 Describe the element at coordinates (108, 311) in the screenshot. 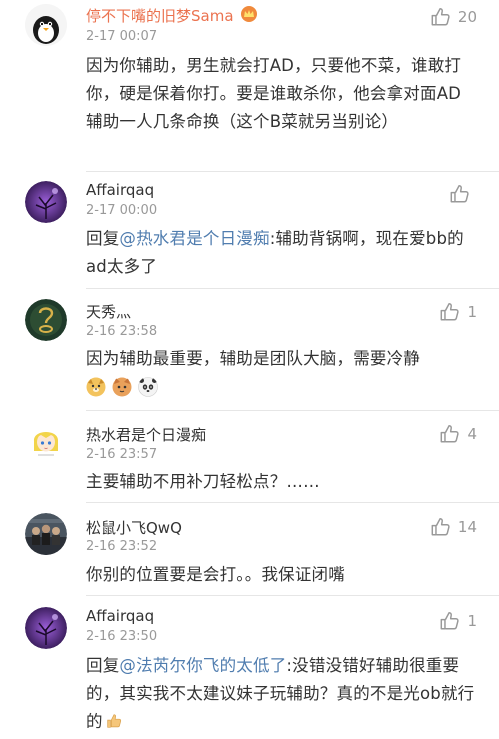

I see `author-name: 天秀灬` at that location.